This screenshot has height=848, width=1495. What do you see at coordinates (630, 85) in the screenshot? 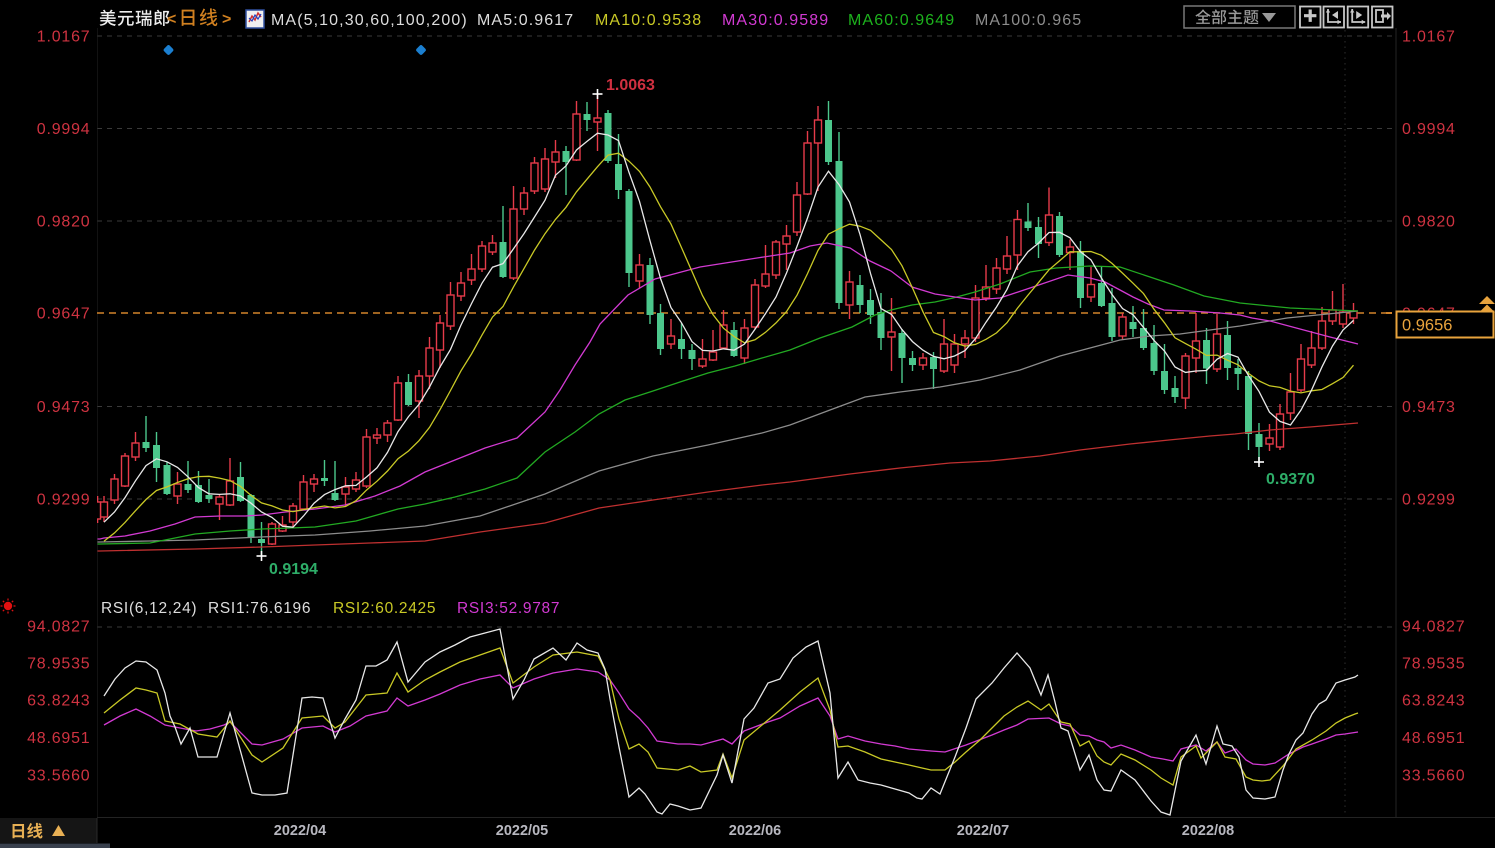
I see `svg-text: 1.0063` at bounding box center [630, 85].